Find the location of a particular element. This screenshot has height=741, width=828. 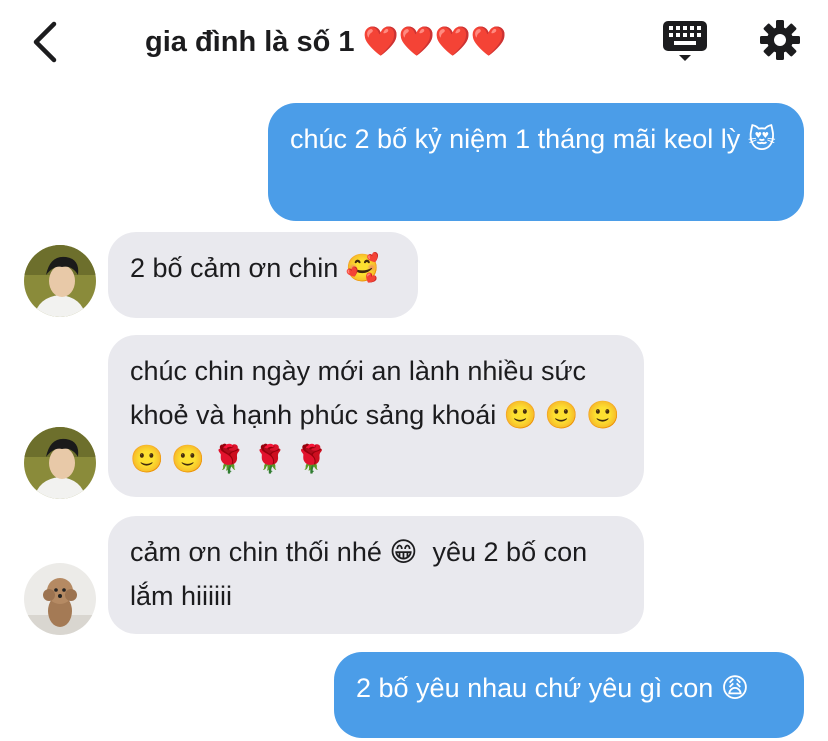

chat-title: gia đình là số 1 ❤️❤️❤️❤️ is located at coordinates (326, 42).